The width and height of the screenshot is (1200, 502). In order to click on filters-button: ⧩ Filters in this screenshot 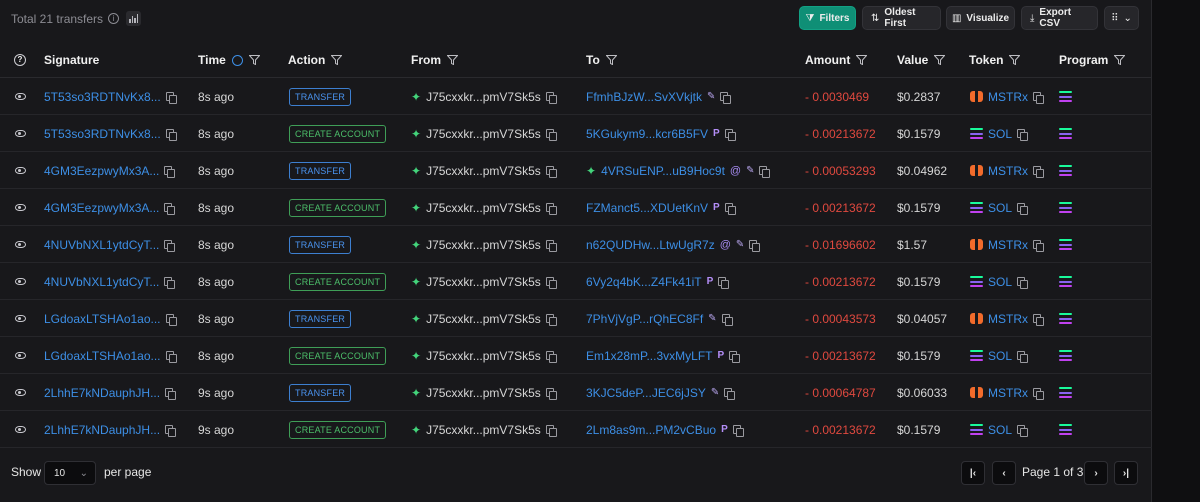, I will do `click(827, 18)`.